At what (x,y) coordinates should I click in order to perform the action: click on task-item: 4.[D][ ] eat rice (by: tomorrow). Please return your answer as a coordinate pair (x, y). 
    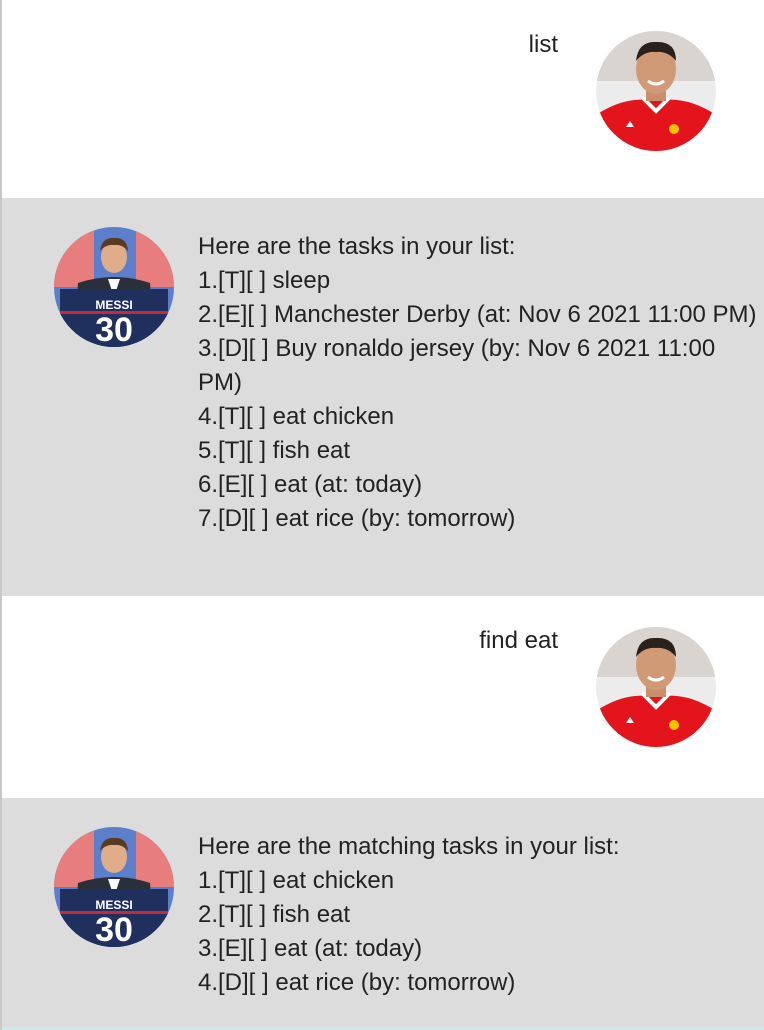
    Looking at the image, I should click on (357, 982).